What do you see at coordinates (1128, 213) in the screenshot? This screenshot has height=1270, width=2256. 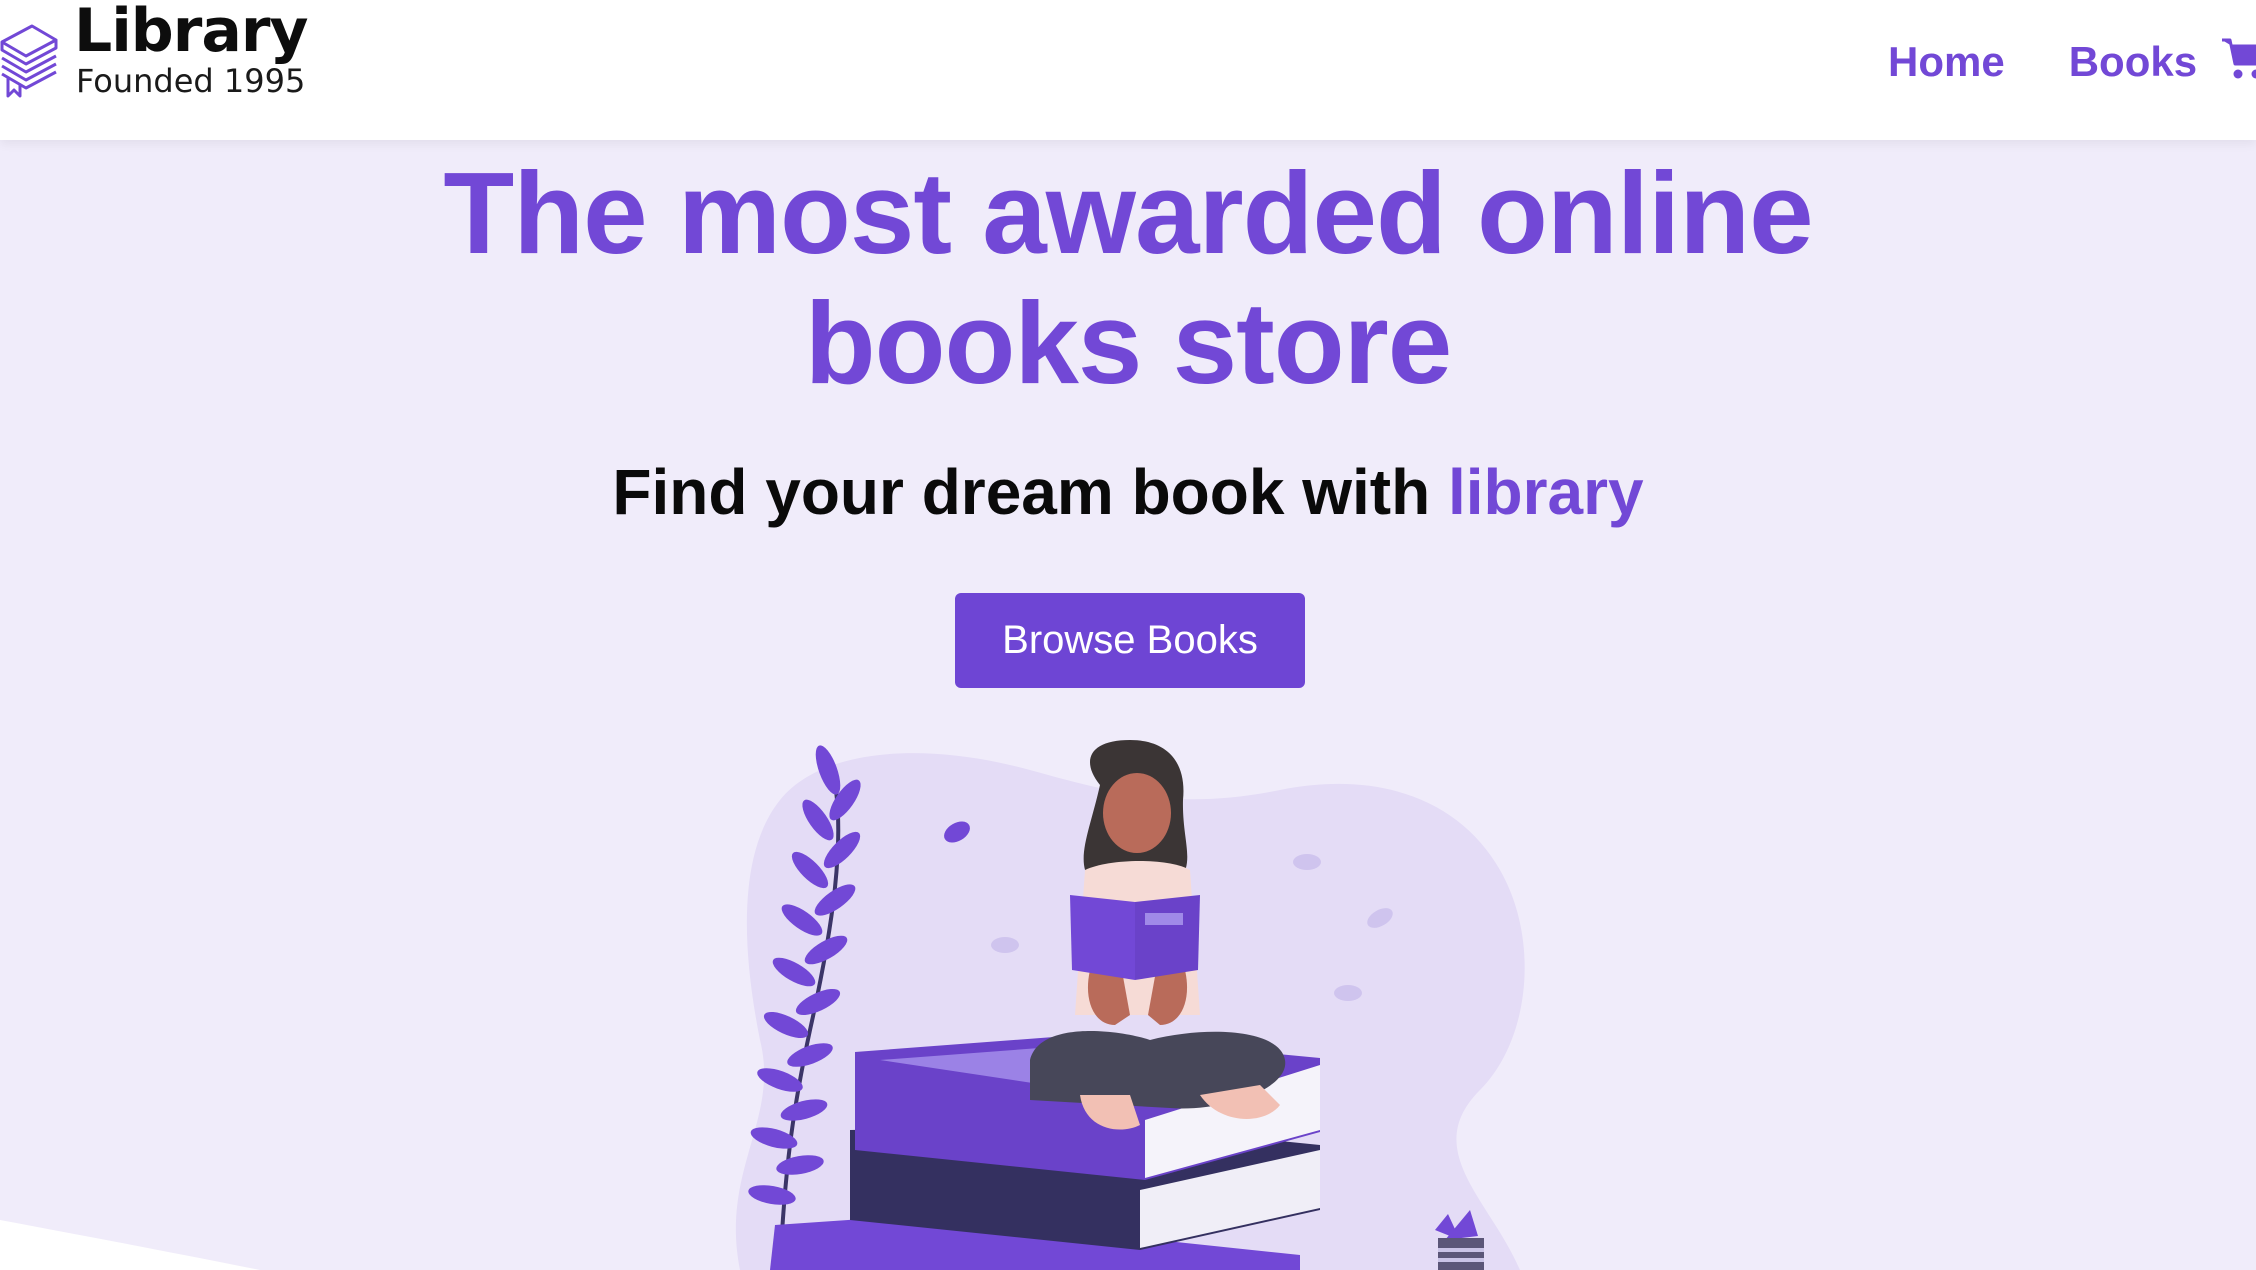 I see `hero-title-line-1: The most awarded online` at bounding box center [1128, 213].